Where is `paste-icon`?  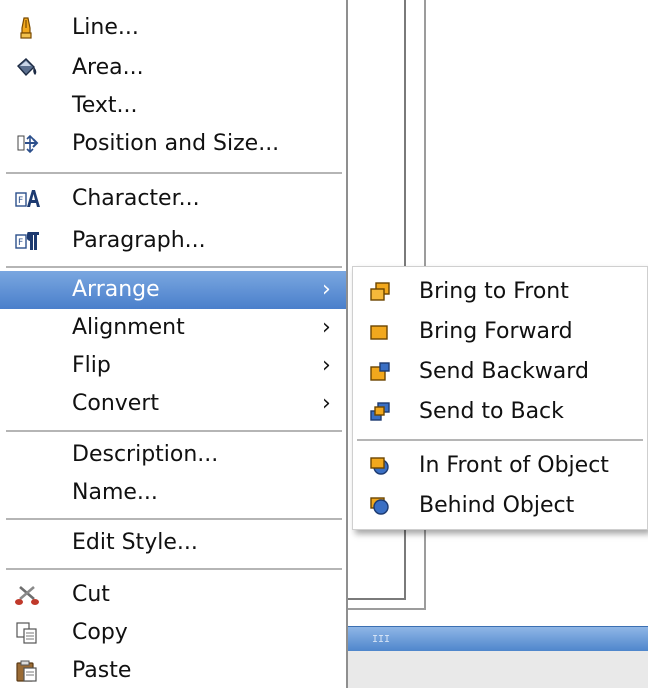 paste-icon is located at coordinates (27, 671).